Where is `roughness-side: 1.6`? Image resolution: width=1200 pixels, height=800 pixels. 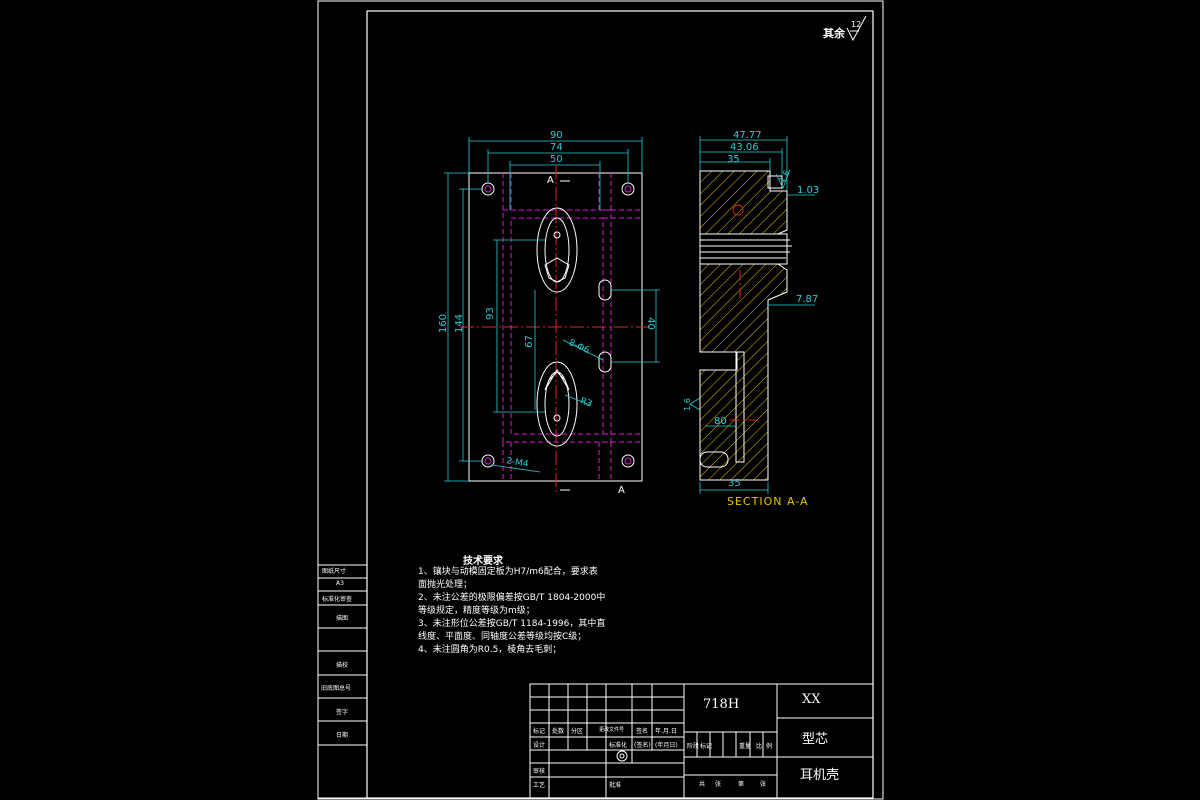 roughness-side: 1.6 is located at coordinates (687, 404).